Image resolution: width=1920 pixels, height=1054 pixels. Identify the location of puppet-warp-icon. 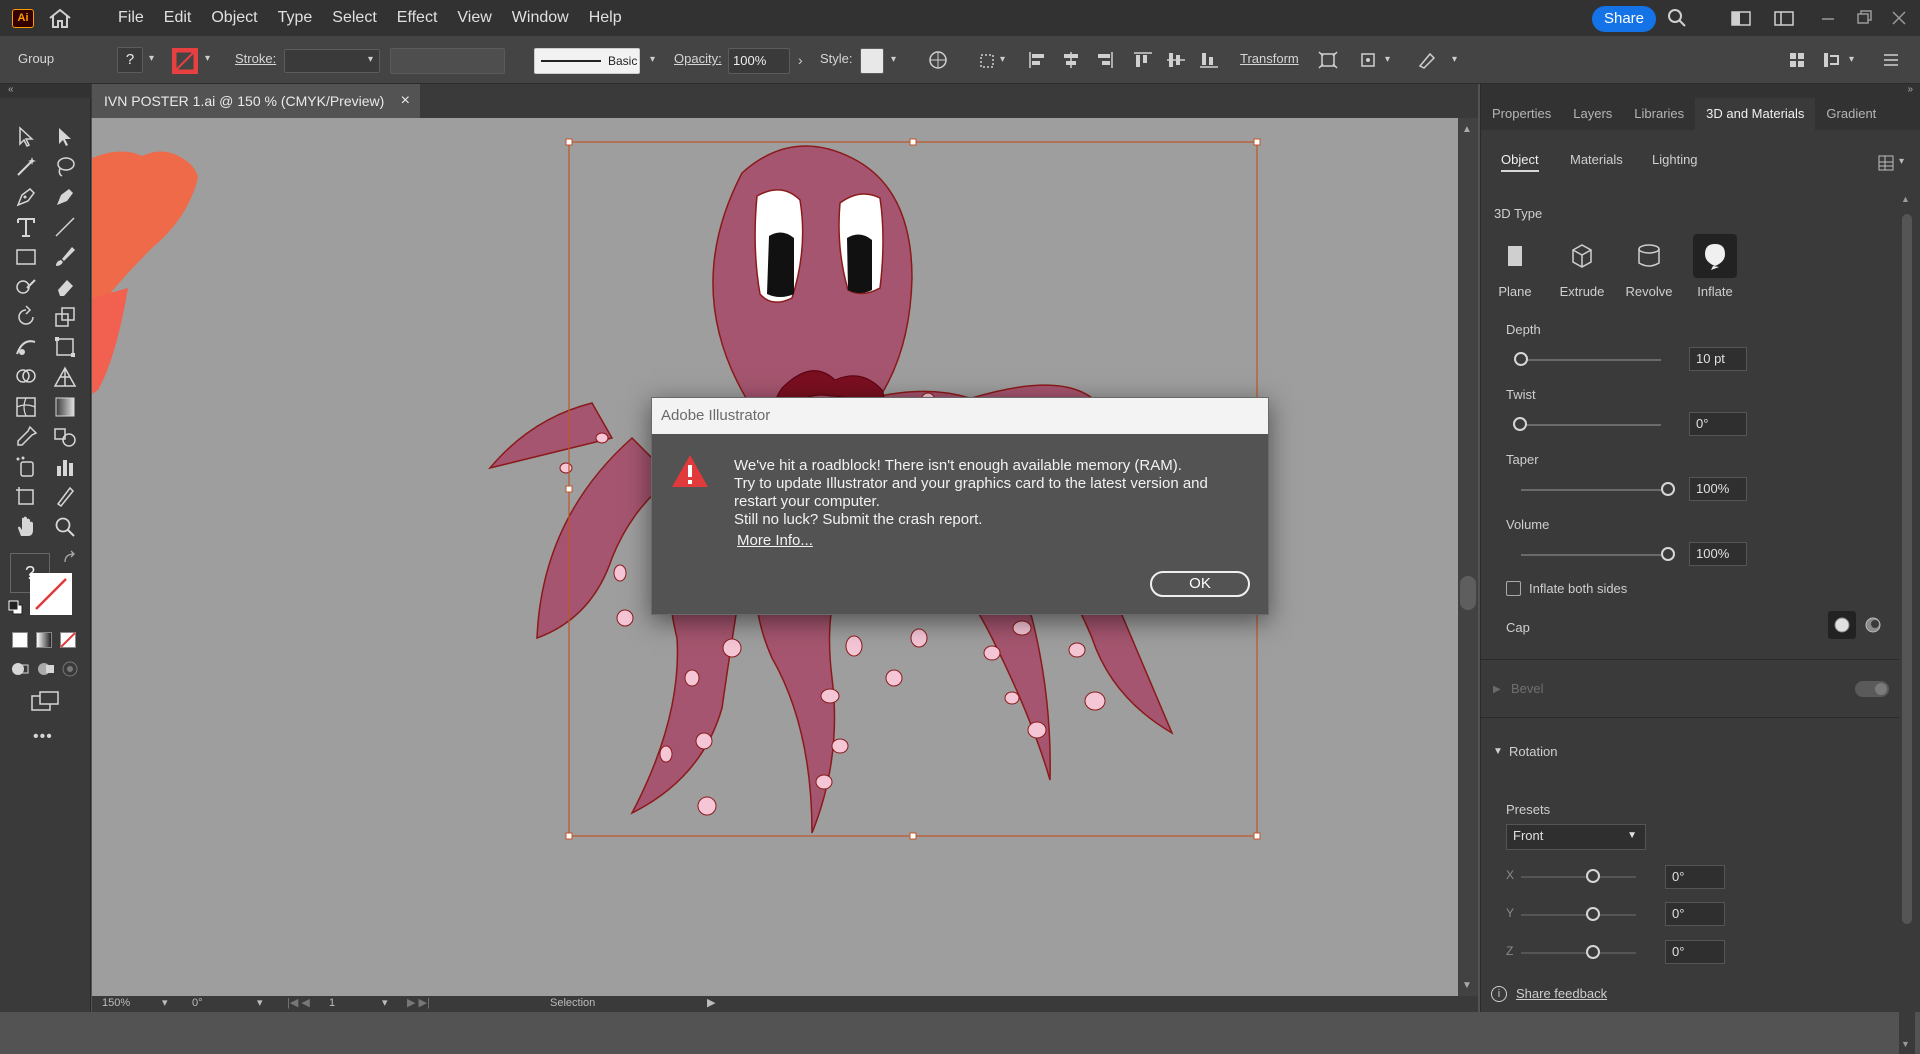
(1369, 60).